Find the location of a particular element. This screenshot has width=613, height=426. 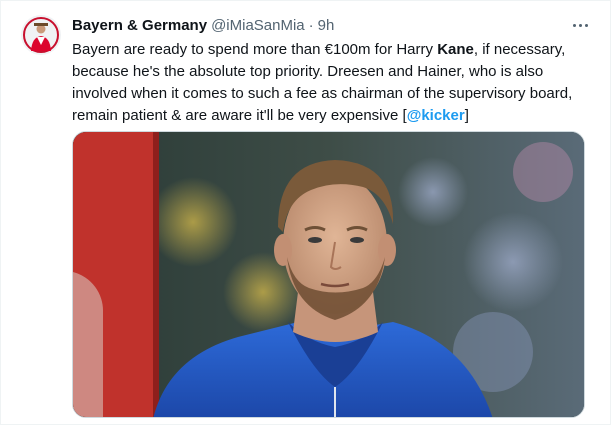

tweet-text-bold: Kane is located at coordinates (455, 49).